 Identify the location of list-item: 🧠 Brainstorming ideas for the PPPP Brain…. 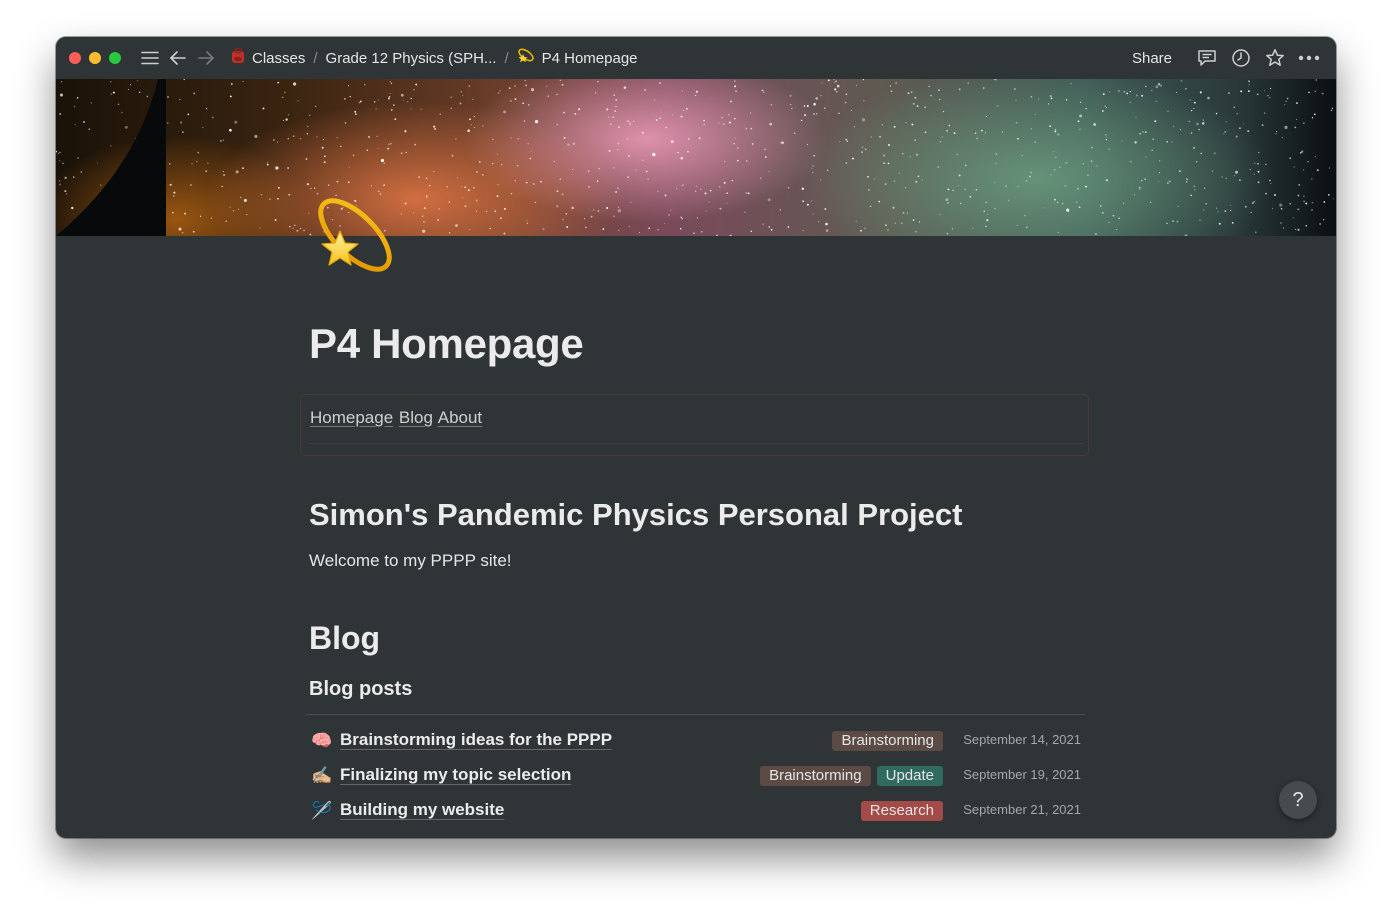
(697, 742).